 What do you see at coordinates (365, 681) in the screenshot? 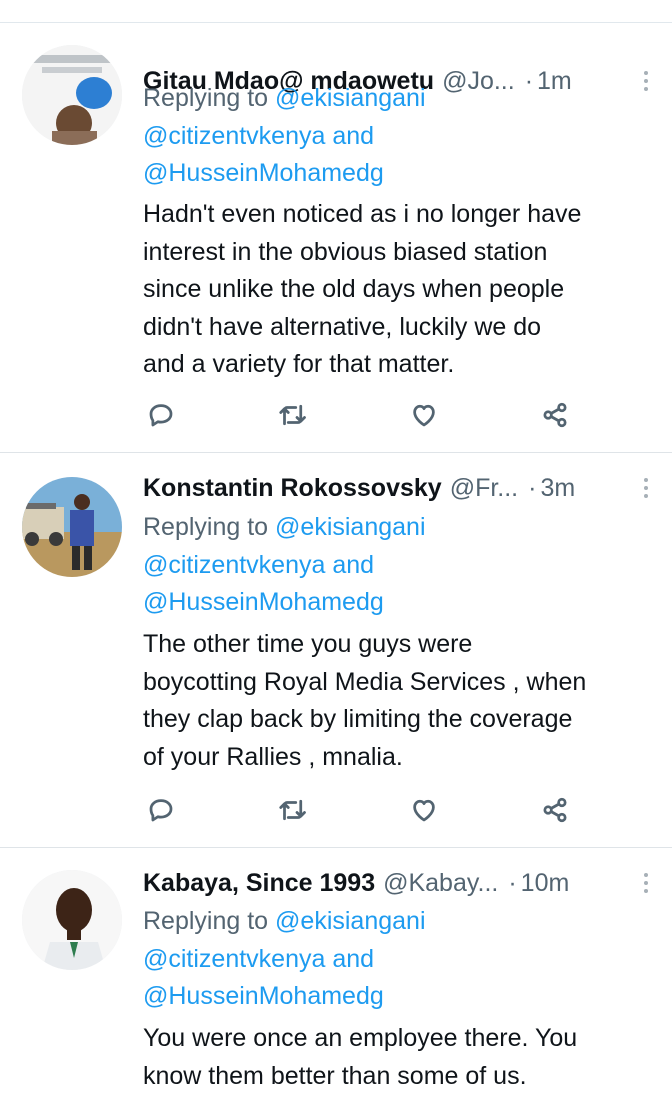
I see `tweet-text-line: boycotting Royal Media Services , when` at bounding box center [365, 681].